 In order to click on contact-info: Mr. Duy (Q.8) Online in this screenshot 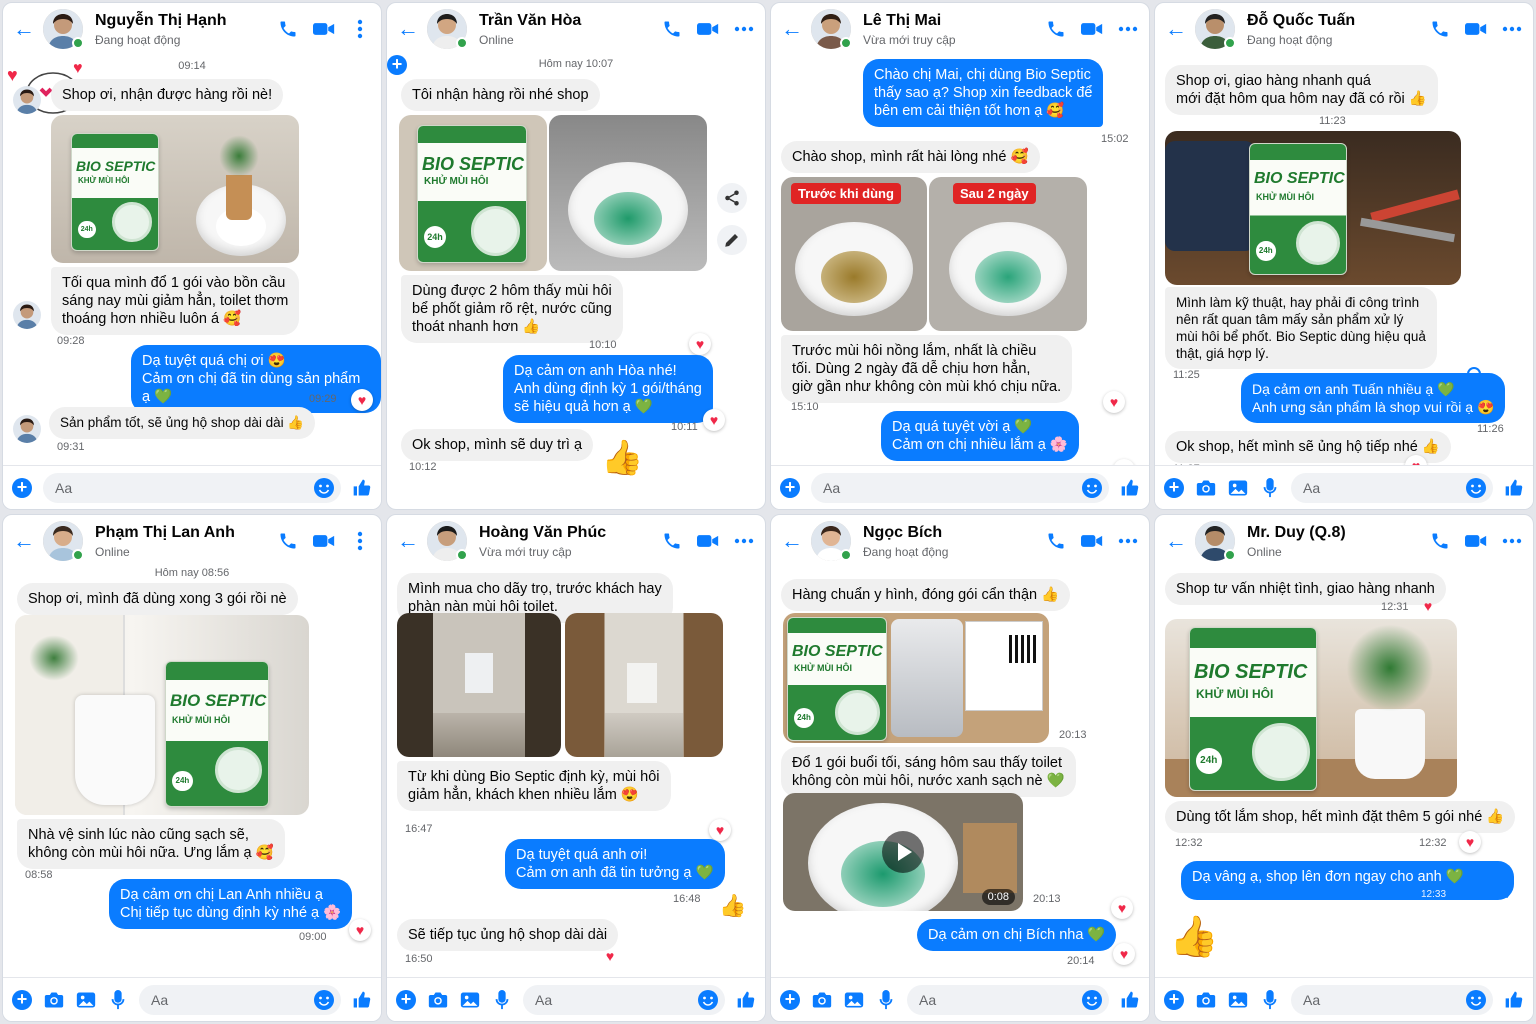, I will do `click(1338, 541)`.